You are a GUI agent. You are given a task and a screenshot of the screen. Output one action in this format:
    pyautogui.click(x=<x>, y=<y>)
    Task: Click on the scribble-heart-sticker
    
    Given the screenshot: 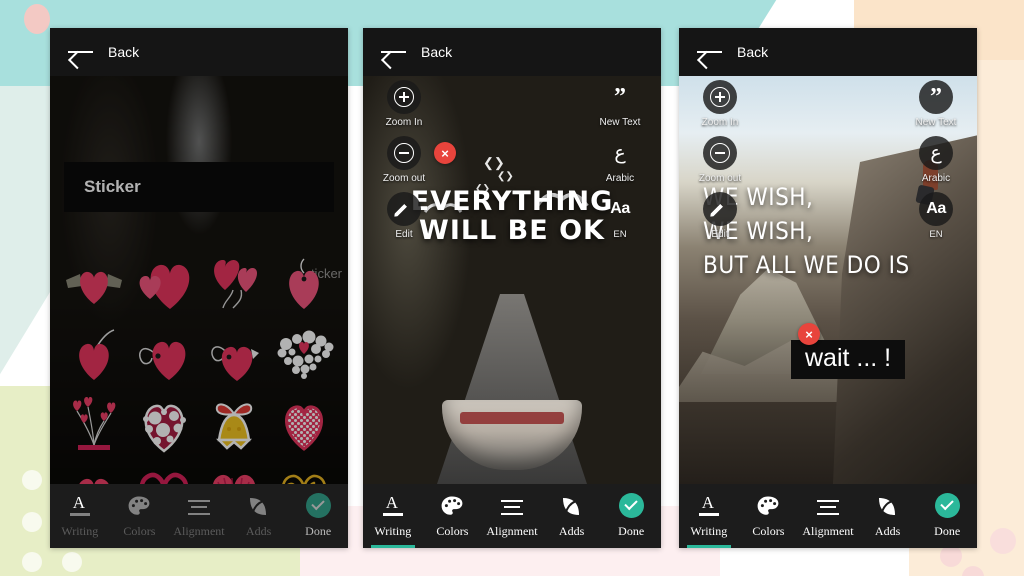 What is the action you would take?
    pyautogui.click(x=234, y=473)
    